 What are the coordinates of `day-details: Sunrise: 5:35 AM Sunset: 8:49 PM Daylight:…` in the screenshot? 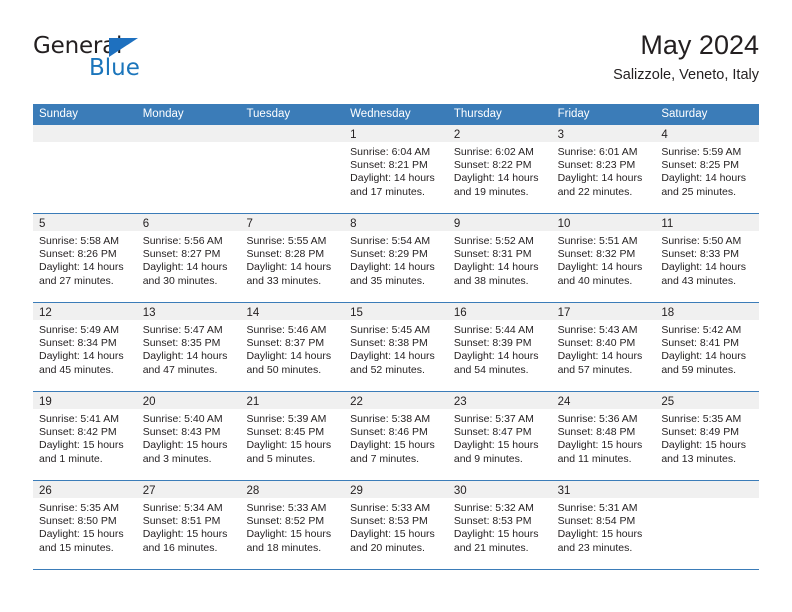 It's located at (707, 437).